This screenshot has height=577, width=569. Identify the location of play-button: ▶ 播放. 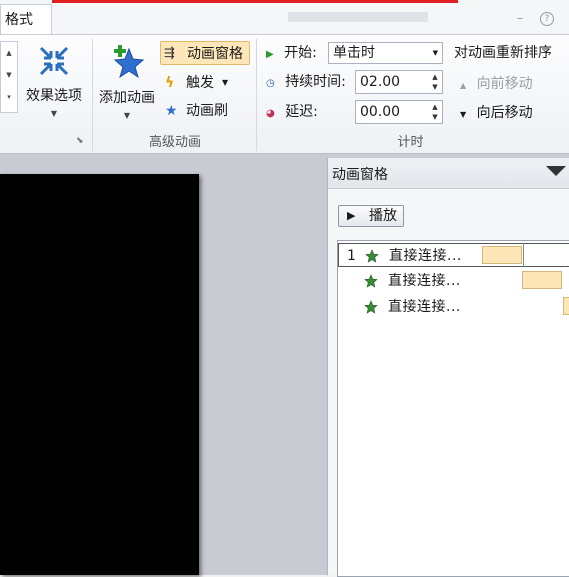
(371, 216).